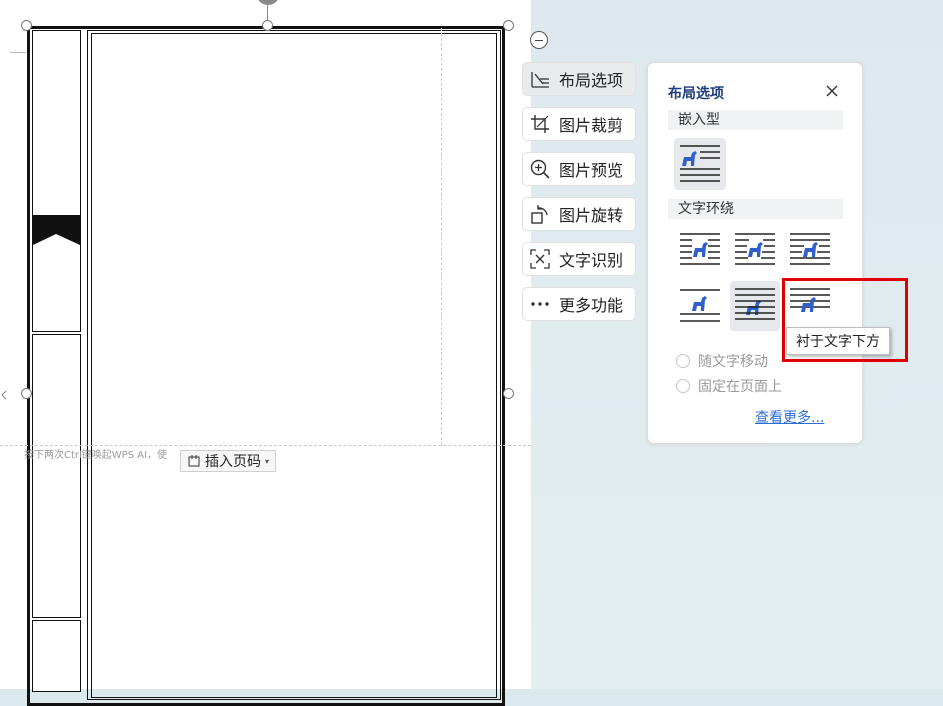 The image size is (943, 706). I want to click on insert-page-number-button: 插入页码 ▾, so click(228, 461).